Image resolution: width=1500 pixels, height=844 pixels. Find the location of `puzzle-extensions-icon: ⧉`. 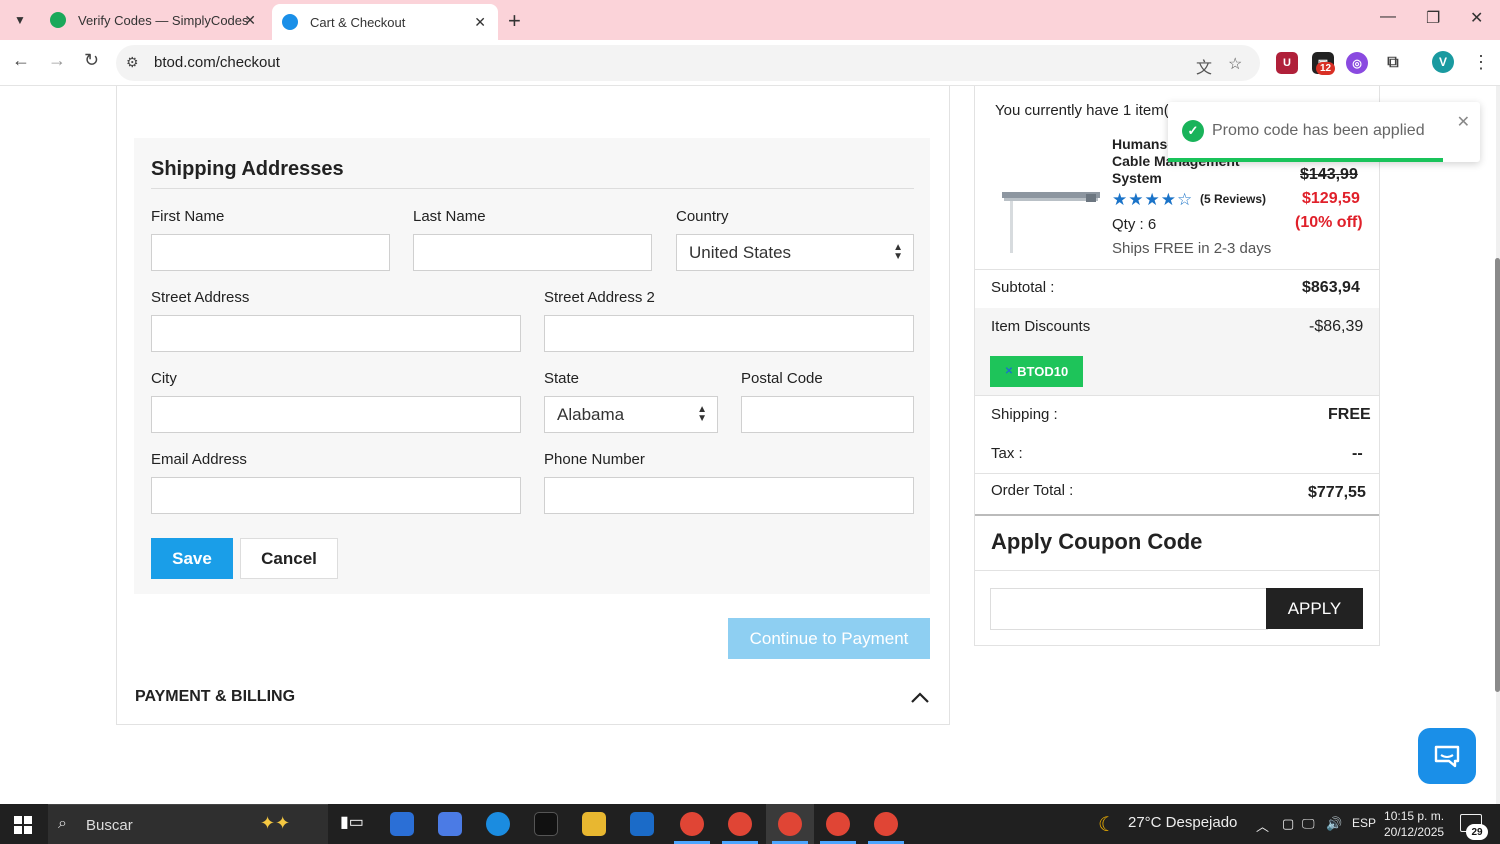

puzzle-extensions-icon: ⧉ is located at coordinates (1393, 63).